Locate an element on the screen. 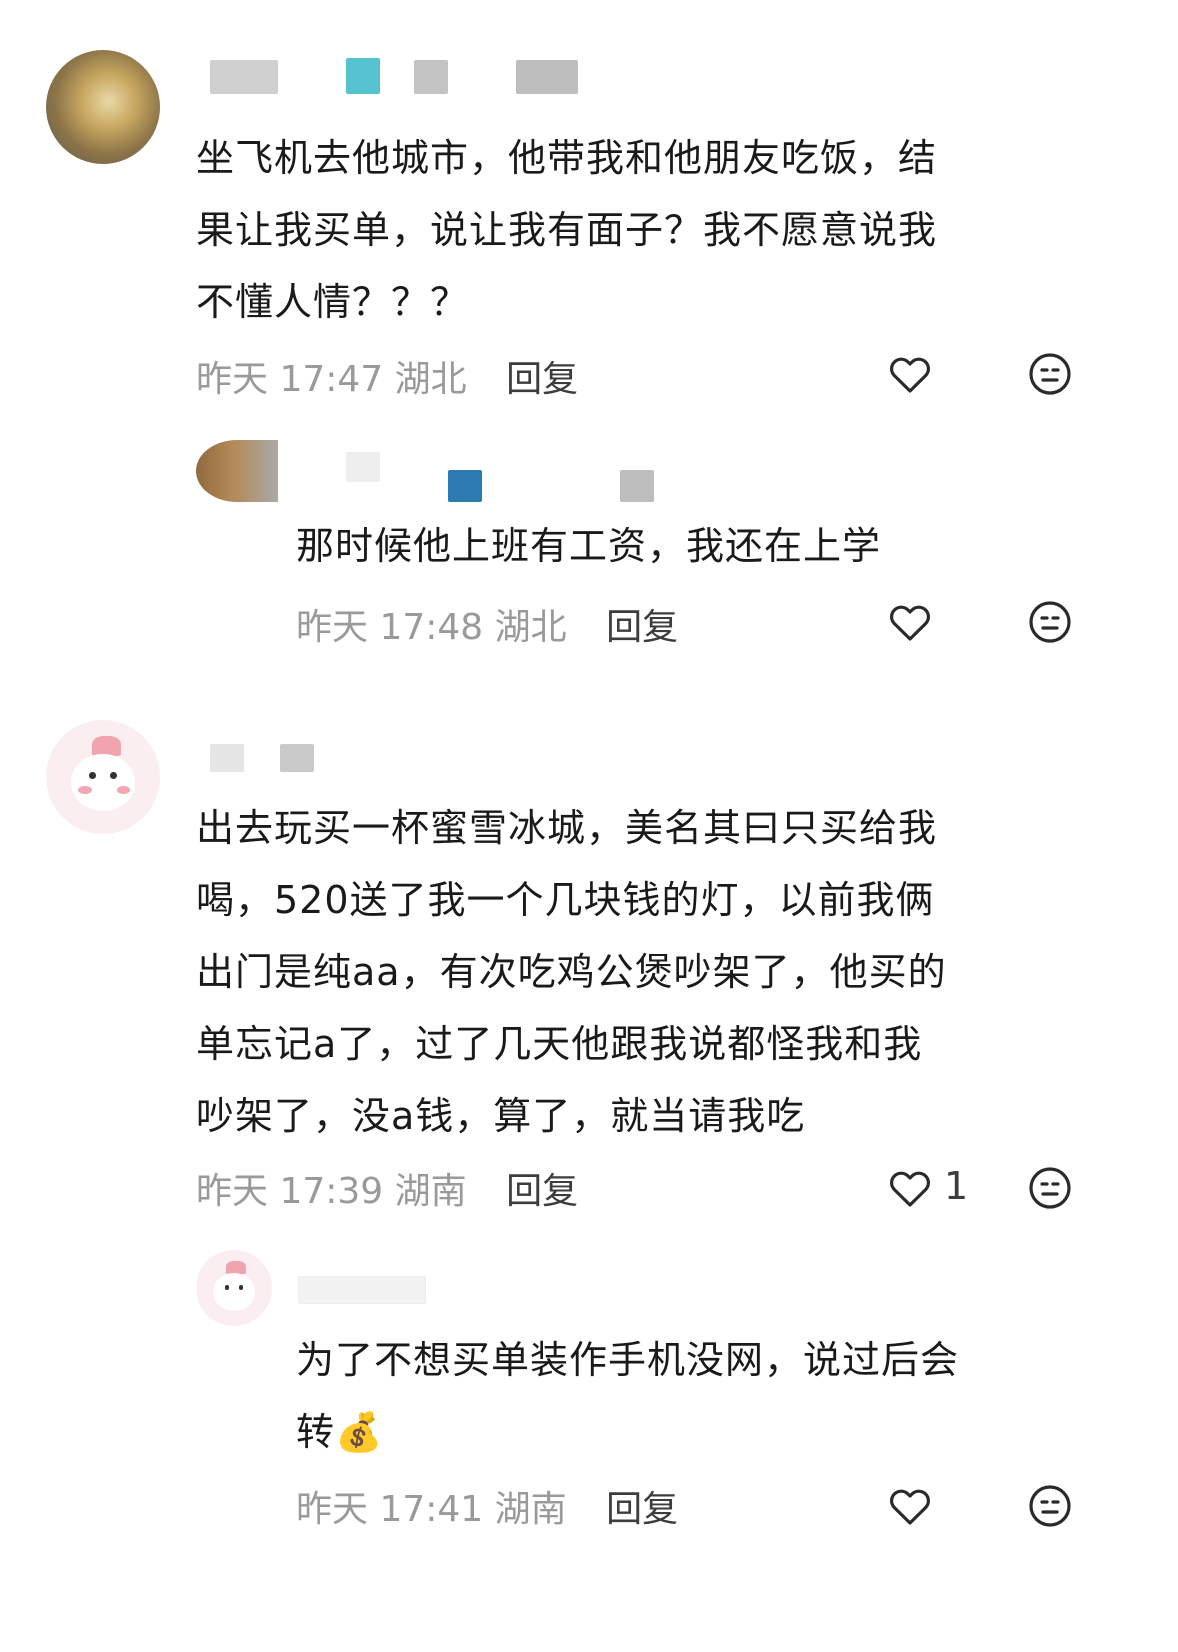 The width and height of the screenshot is (1178, 1652). comment-time: 昨天 17:47 is located at coordinates (290, 379).